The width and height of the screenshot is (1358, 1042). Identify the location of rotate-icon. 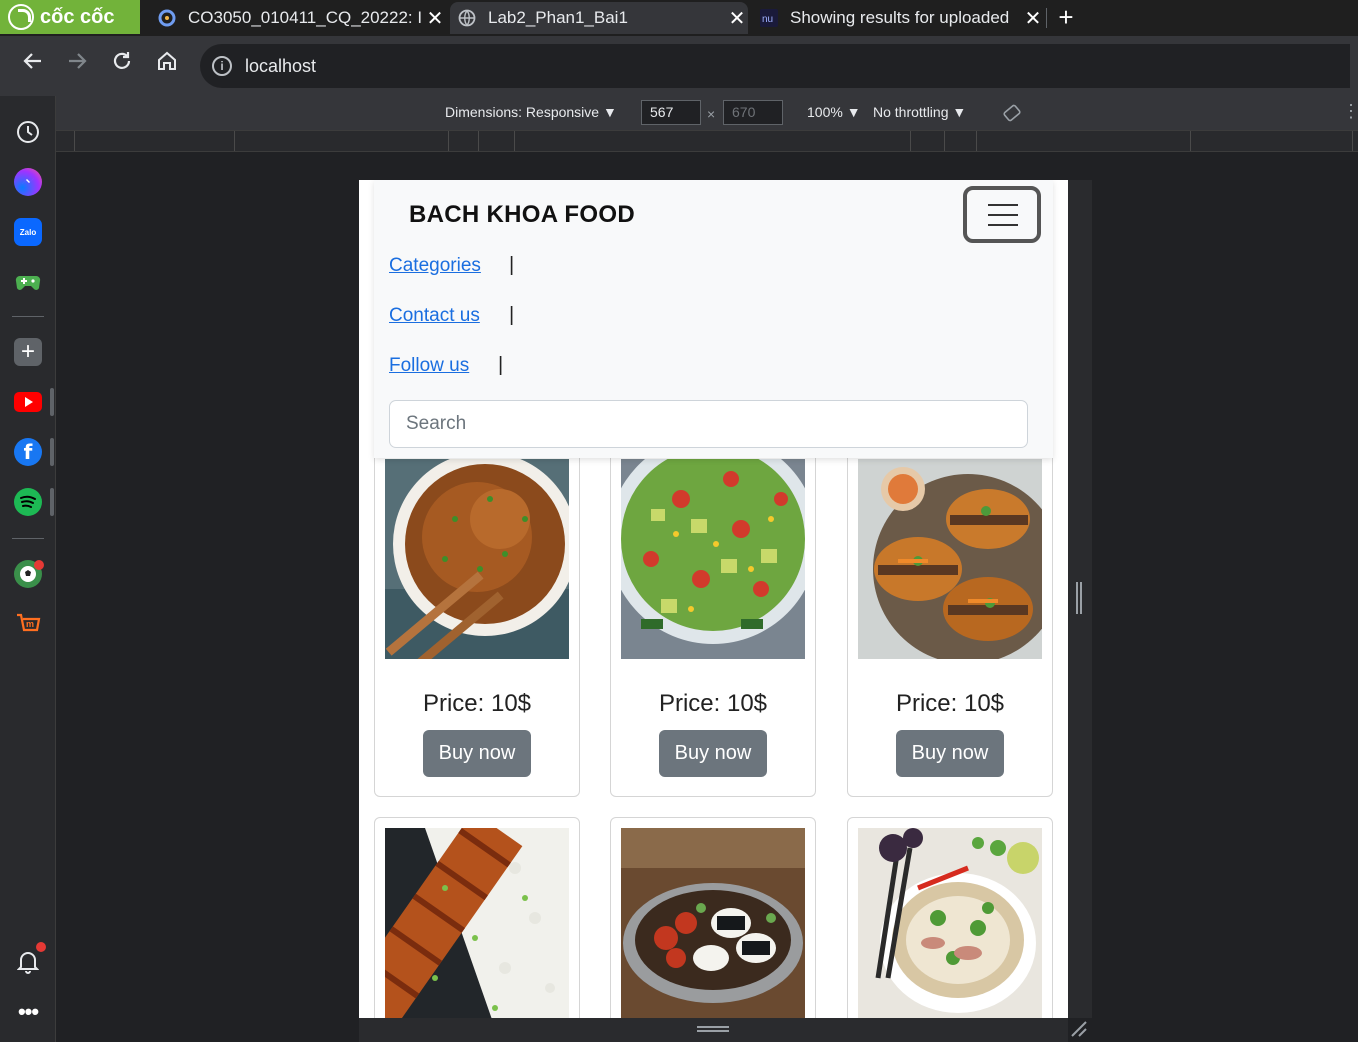
(1012, 113).